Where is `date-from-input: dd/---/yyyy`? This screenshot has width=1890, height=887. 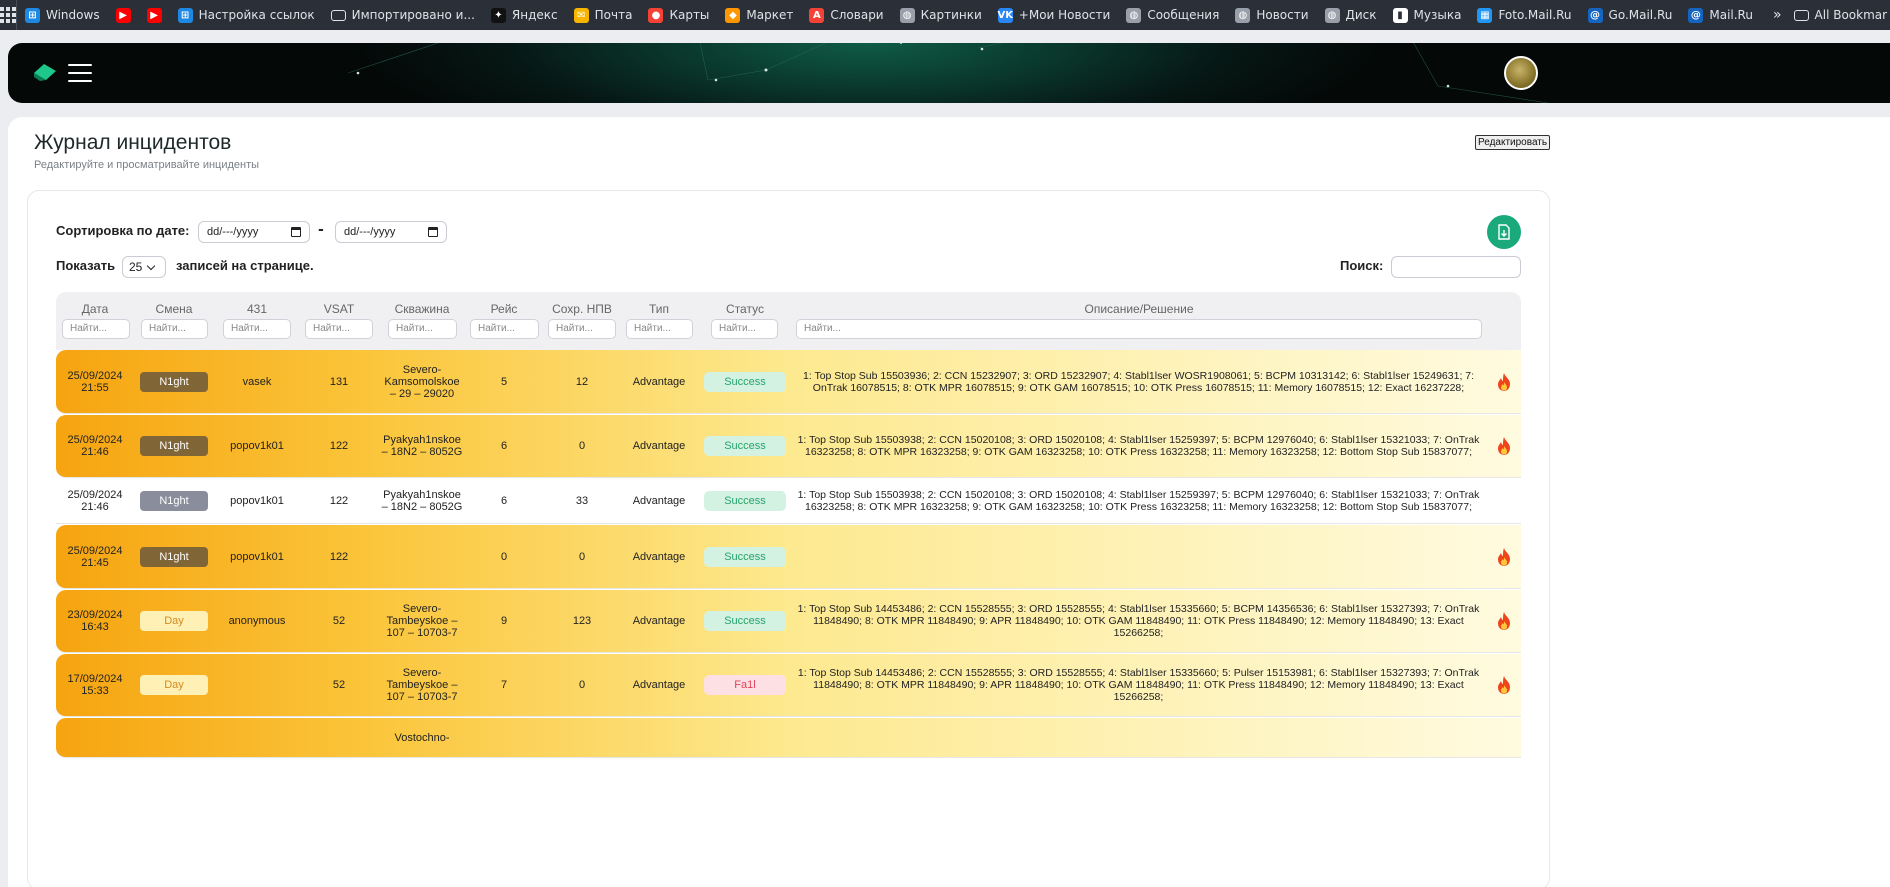
date-from-input: dd/---/yyyy is located at coordinates (254, 232).